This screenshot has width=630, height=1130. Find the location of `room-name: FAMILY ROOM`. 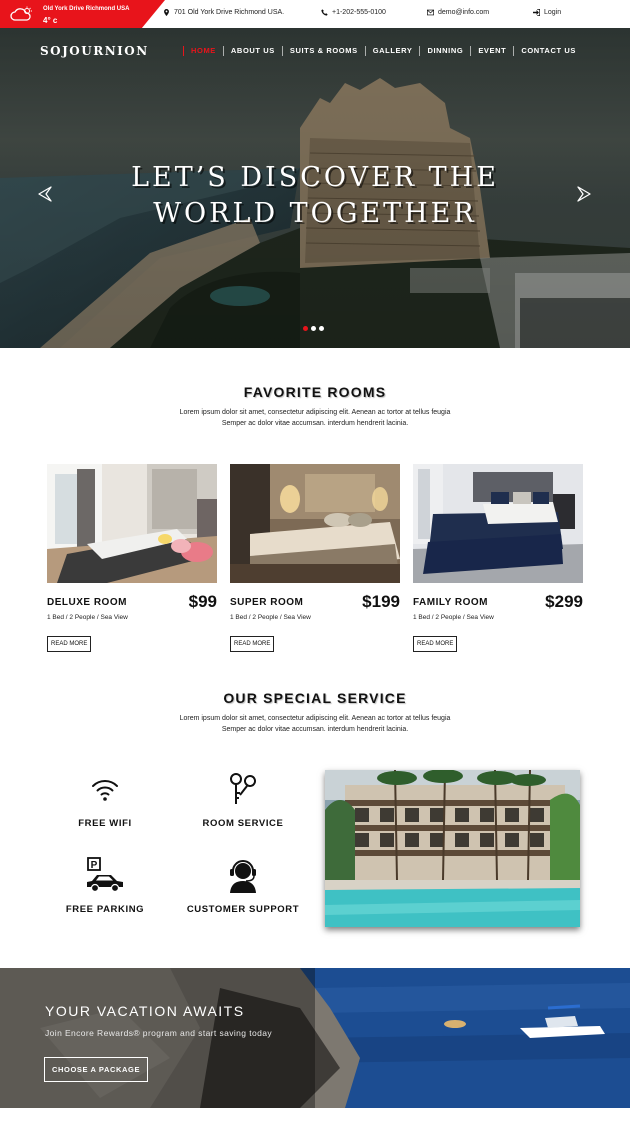

room-name: FAMILY ROOM is located at coordinates (450, 602).